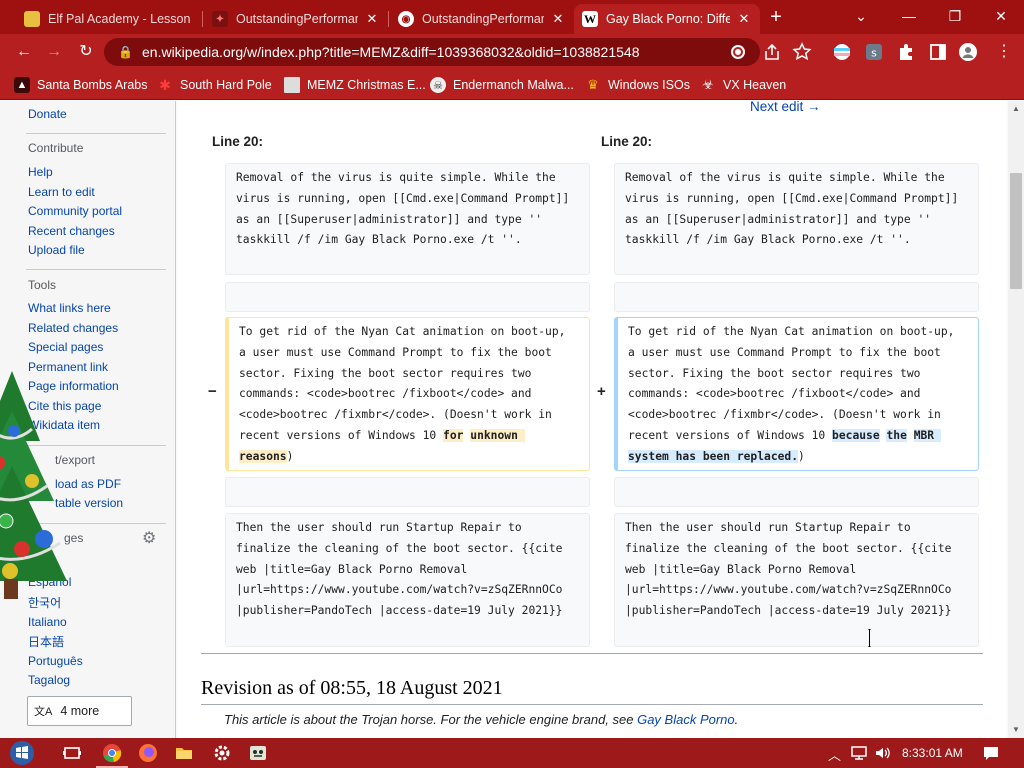 The image size is (1024, 768). I want to click on bookmark-star-icon, so click(802, 52).